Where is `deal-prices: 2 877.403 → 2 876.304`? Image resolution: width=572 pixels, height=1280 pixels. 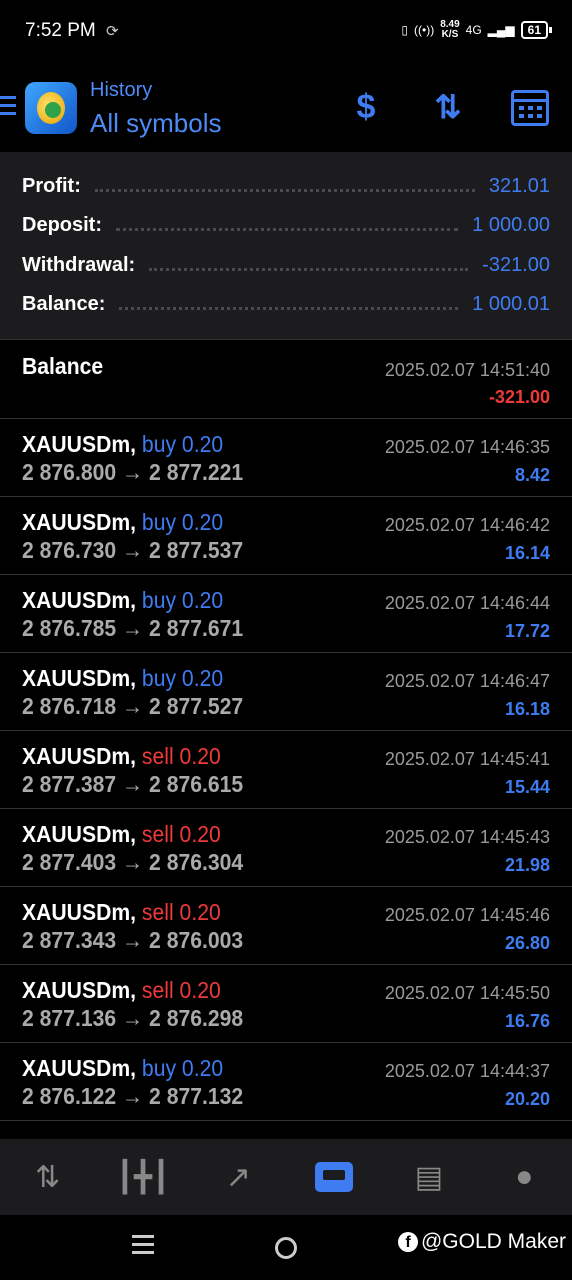
deal-prices: 2 877.403 → 2 876.304 is located at coordinates (132, 862).